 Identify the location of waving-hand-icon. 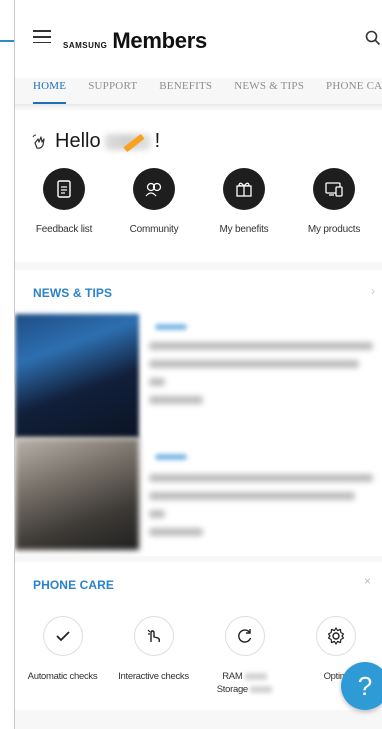
(38, 141).